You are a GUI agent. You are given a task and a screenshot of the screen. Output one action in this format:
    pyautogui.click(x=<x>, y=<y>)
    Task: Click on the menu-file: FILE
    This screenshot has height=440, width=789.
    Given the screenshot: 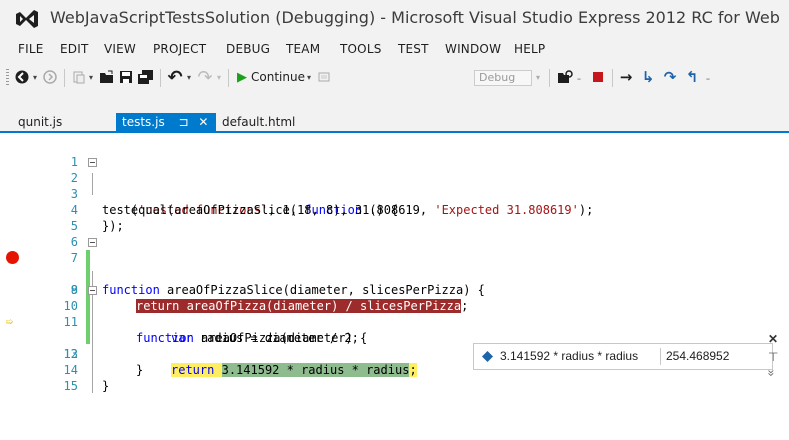 What is the action you would take?
    pyautogui.click(x=31, y=49)
    